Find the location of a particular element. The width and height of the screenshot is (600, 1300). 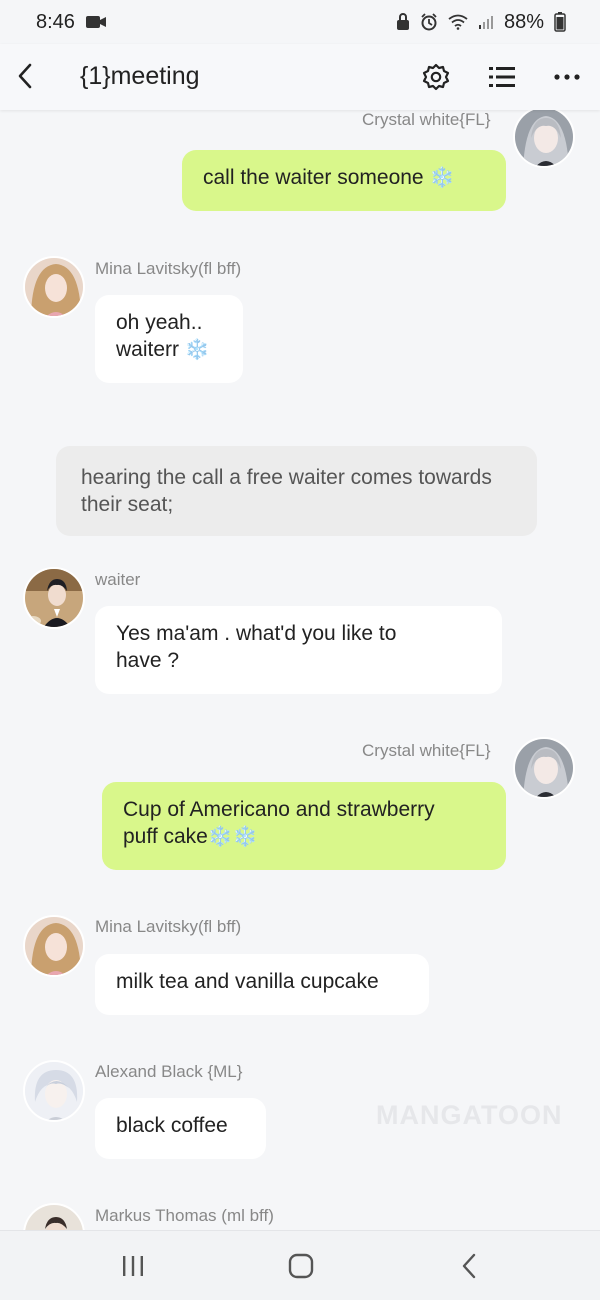

more-icon is located at coordinates (567, 77).